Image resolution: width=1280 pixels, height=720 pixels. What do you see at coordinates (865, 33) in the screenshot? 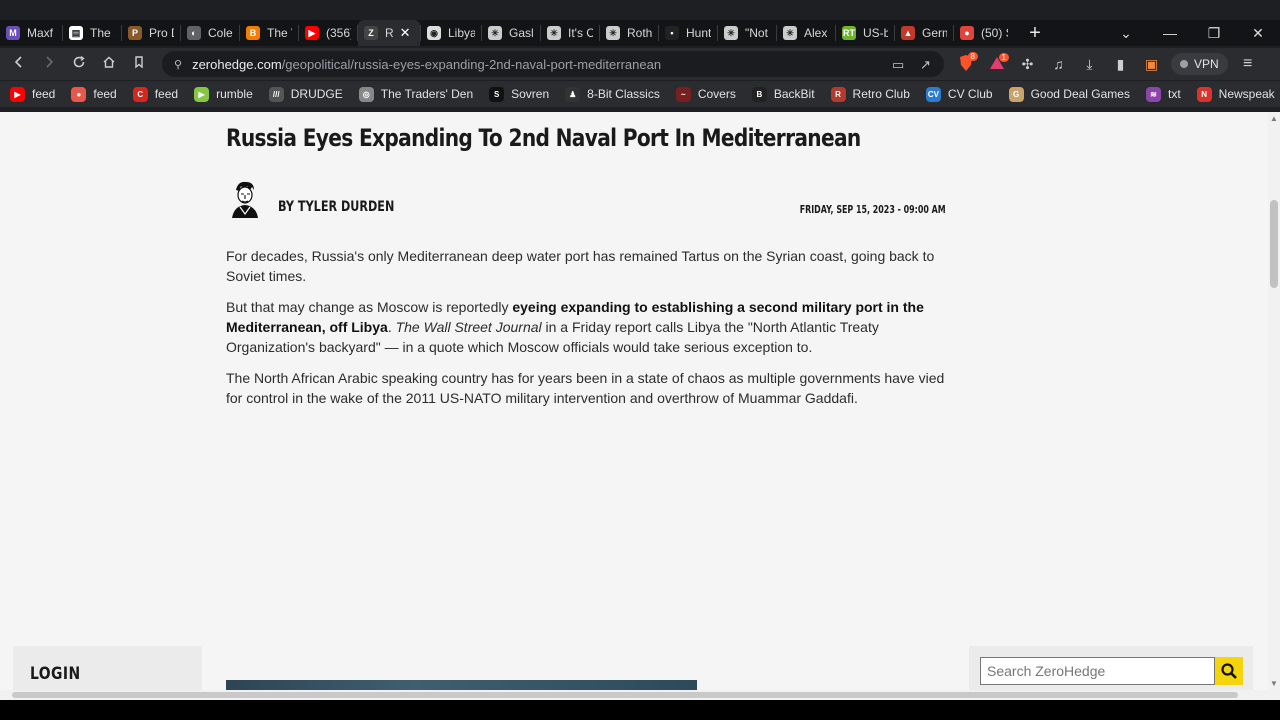
I see `browser-tab: RT US-b` at bounding box center [865, 33].